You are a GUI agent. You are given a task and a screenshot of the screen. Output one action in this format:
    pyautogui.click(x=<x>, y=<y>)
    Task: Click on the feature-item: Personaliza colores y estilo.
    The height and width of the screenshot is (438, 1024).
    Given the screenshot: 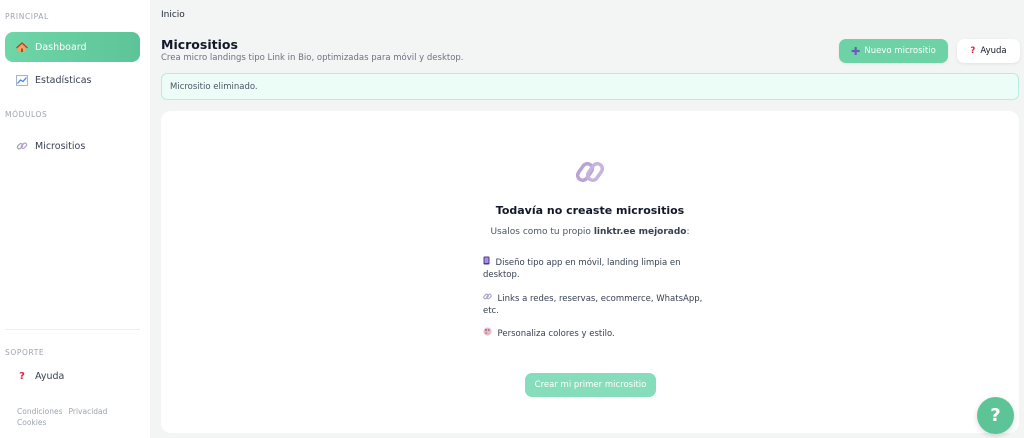 What is the action you would take?
    pyautogui.click(x=593, y=333)
    